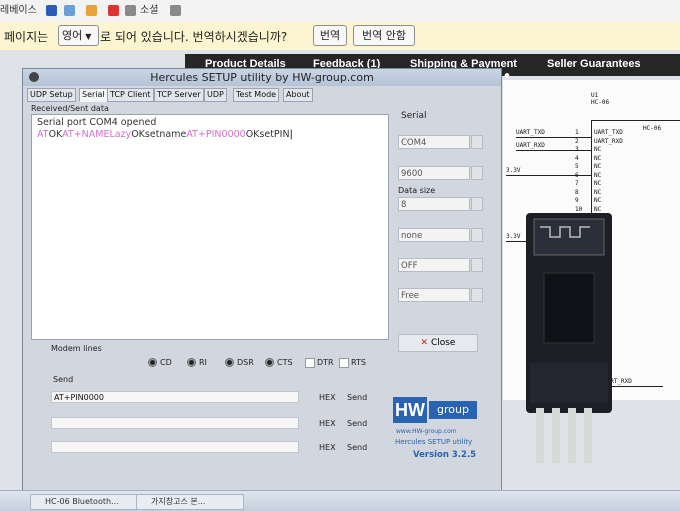 This screenshot has width=680, height=511. Describe the element at coordinates (434, 142) in the screenshot. I see `serial-field: COM4` at that location.